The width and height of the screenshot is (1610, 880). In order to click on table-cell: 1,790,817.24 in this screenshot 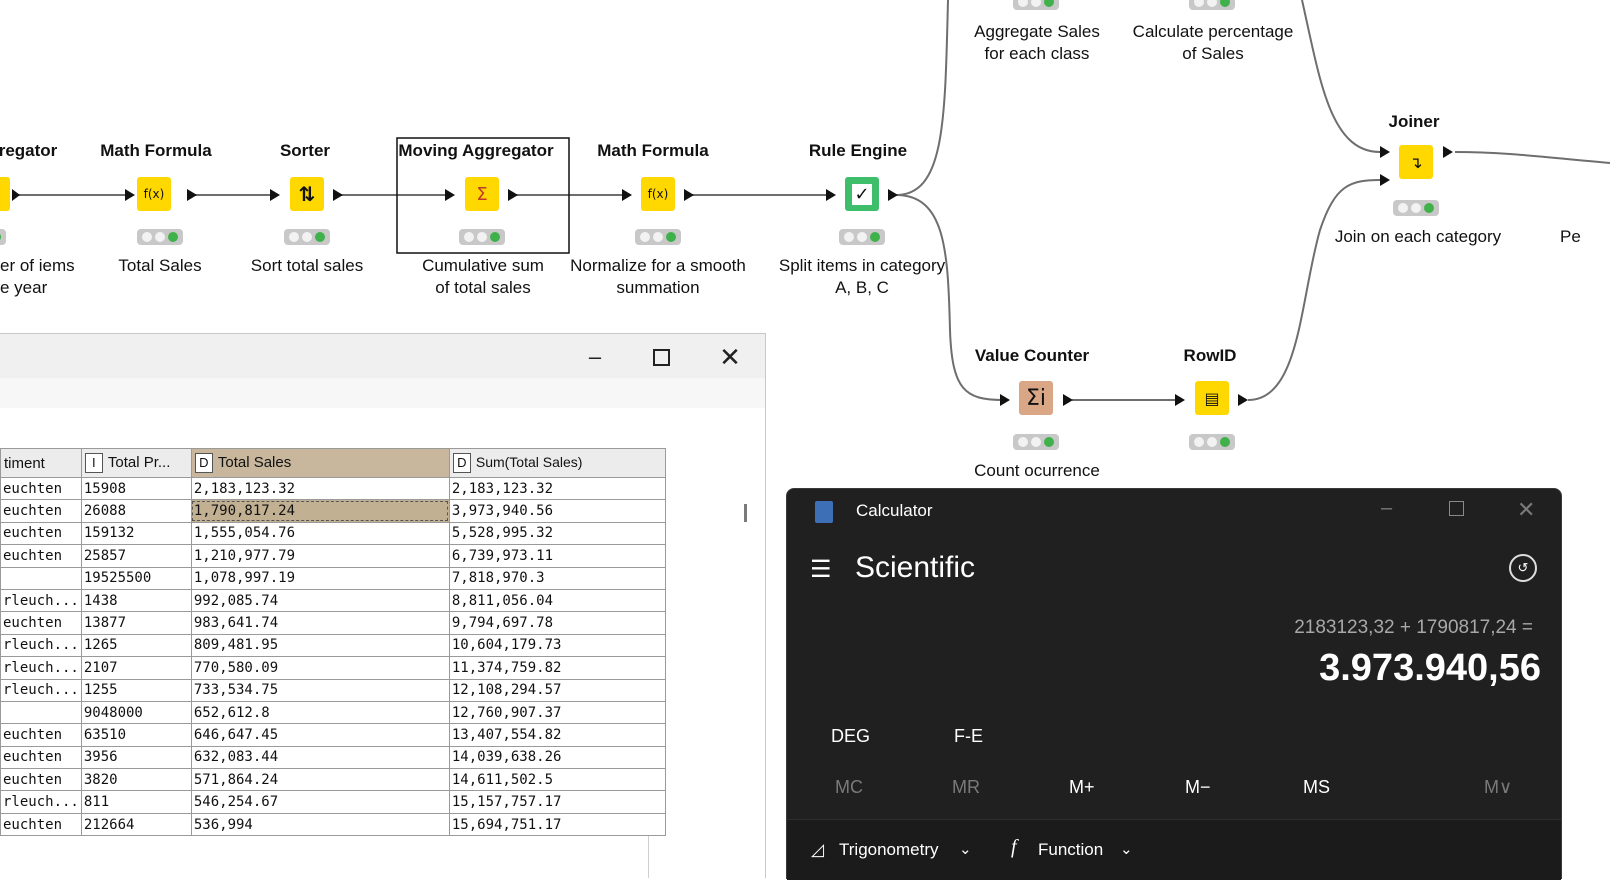, I will do `click(320, 511)`.